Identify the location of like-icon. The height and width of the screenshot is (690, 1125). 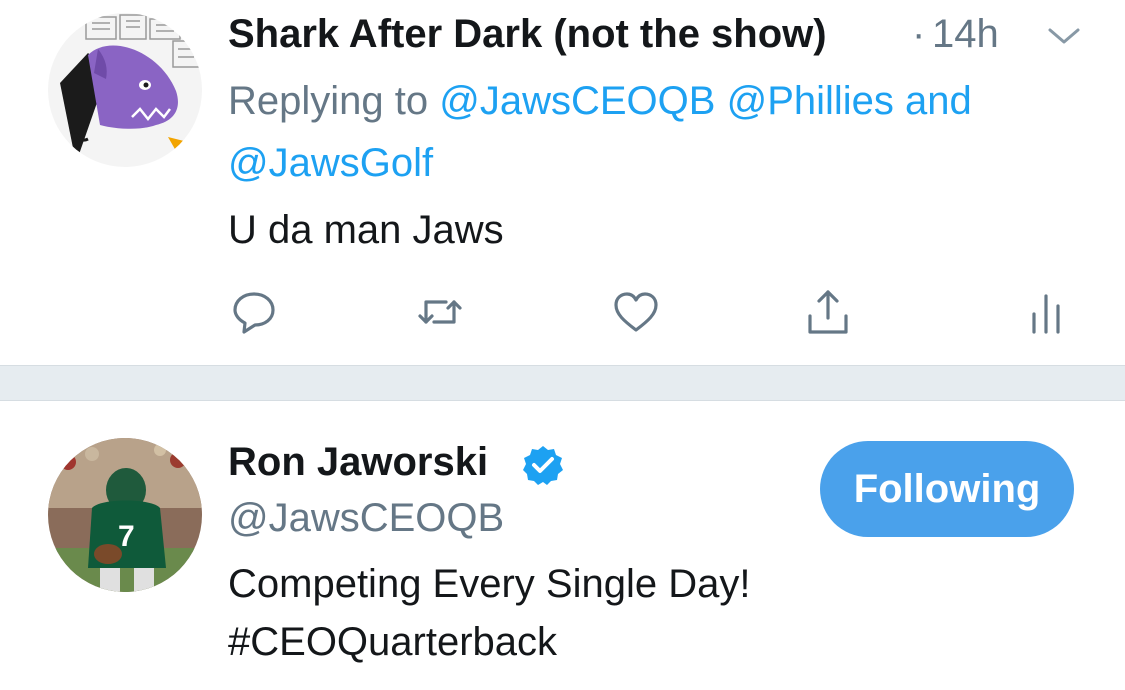
(636, 312).